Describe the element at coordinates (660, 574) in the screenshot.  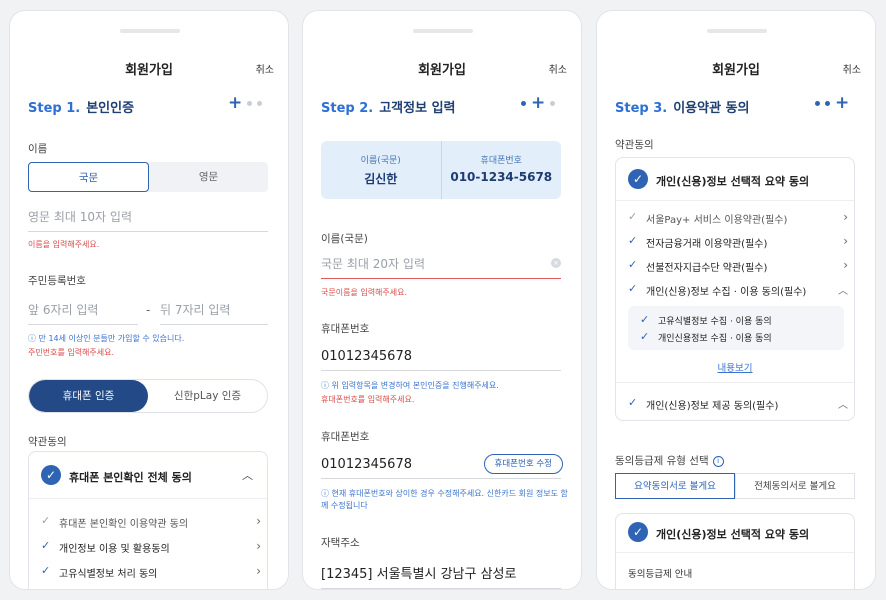
I see `consent-level-guide: 동의등급제 안내` at that location.